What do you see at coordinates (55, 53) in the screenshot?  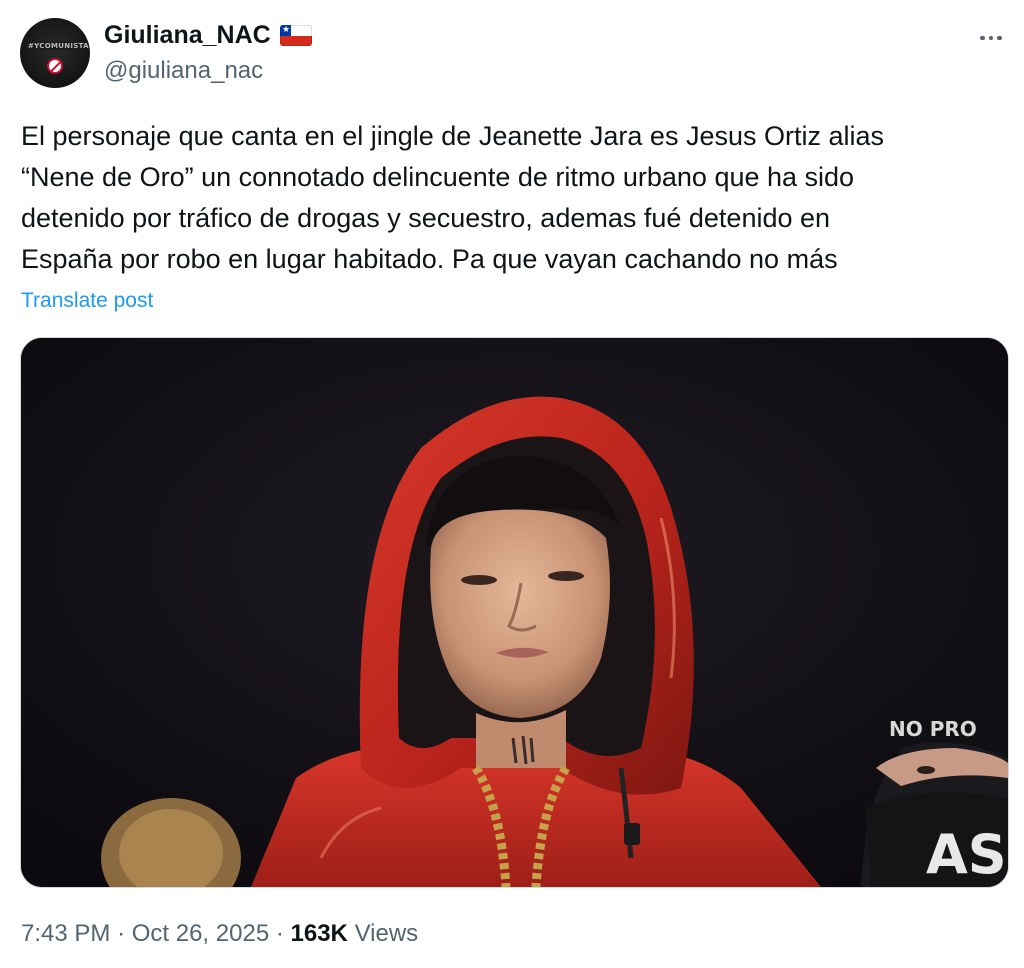 I see `avatar: #YCOMUNISTA` at bounding box center [55, 53].